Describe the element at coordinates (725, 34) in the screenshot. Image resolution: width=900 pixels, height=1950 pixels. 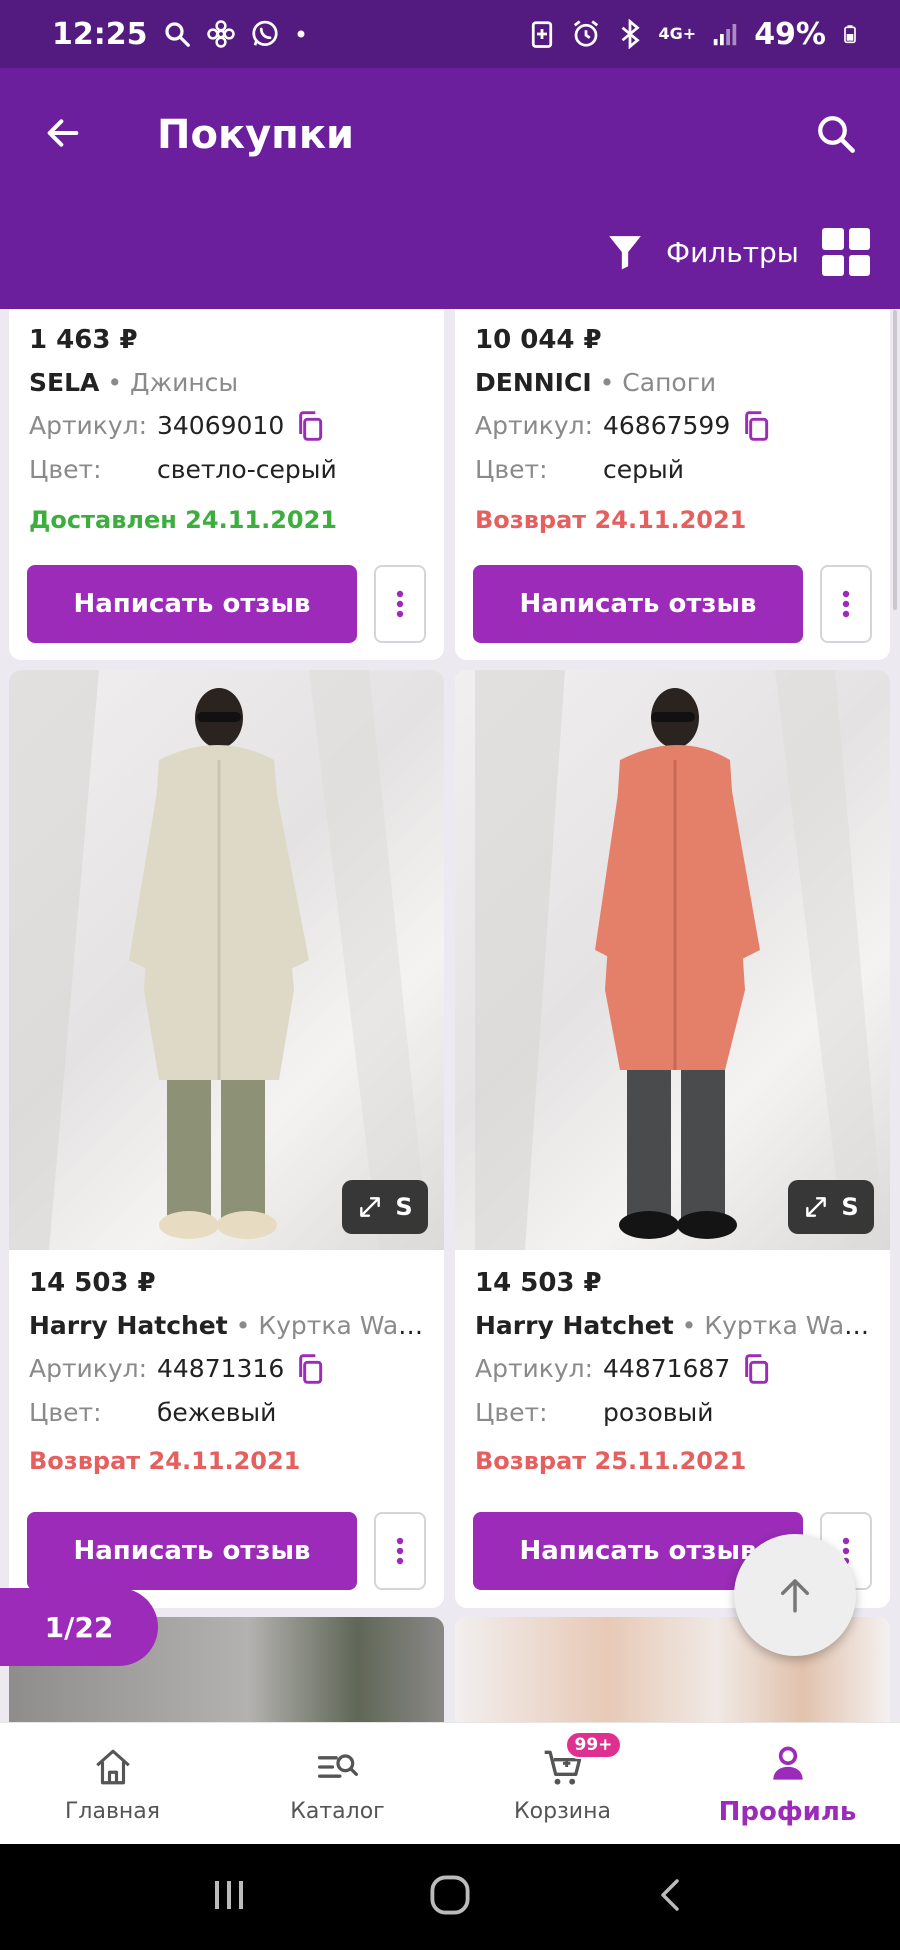
I see `signal-icon` at that location.